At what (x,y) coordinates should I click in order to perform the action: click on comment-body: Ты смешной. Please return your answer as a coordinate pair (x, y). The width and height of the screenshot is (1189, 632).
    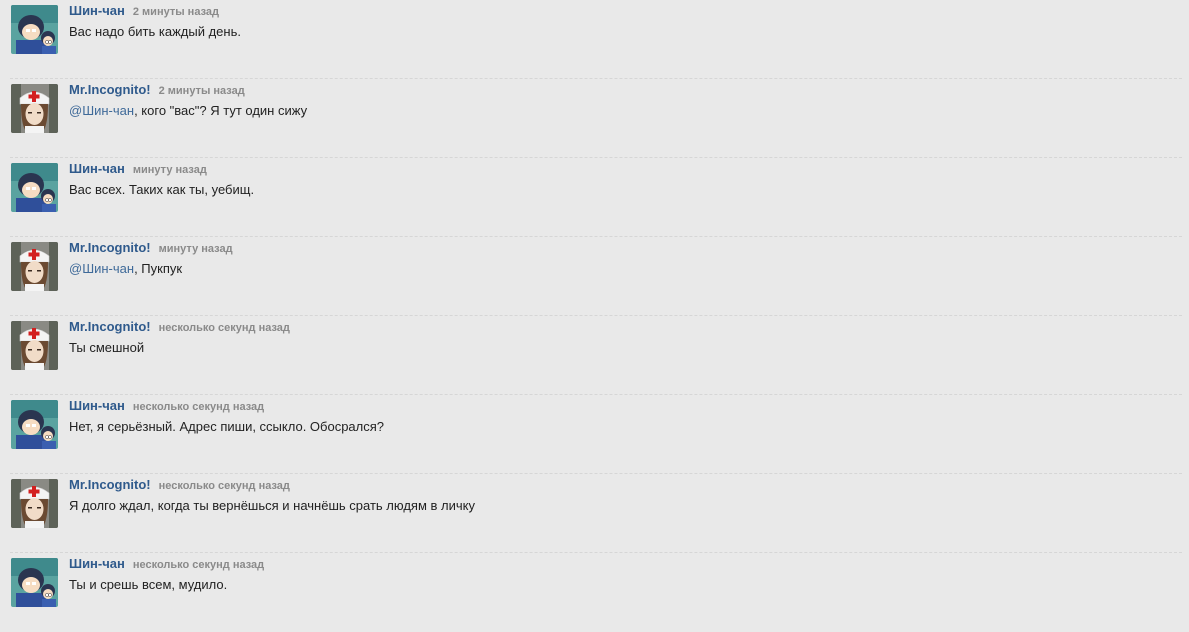
    Looking at the image, I should click on (107, 347).